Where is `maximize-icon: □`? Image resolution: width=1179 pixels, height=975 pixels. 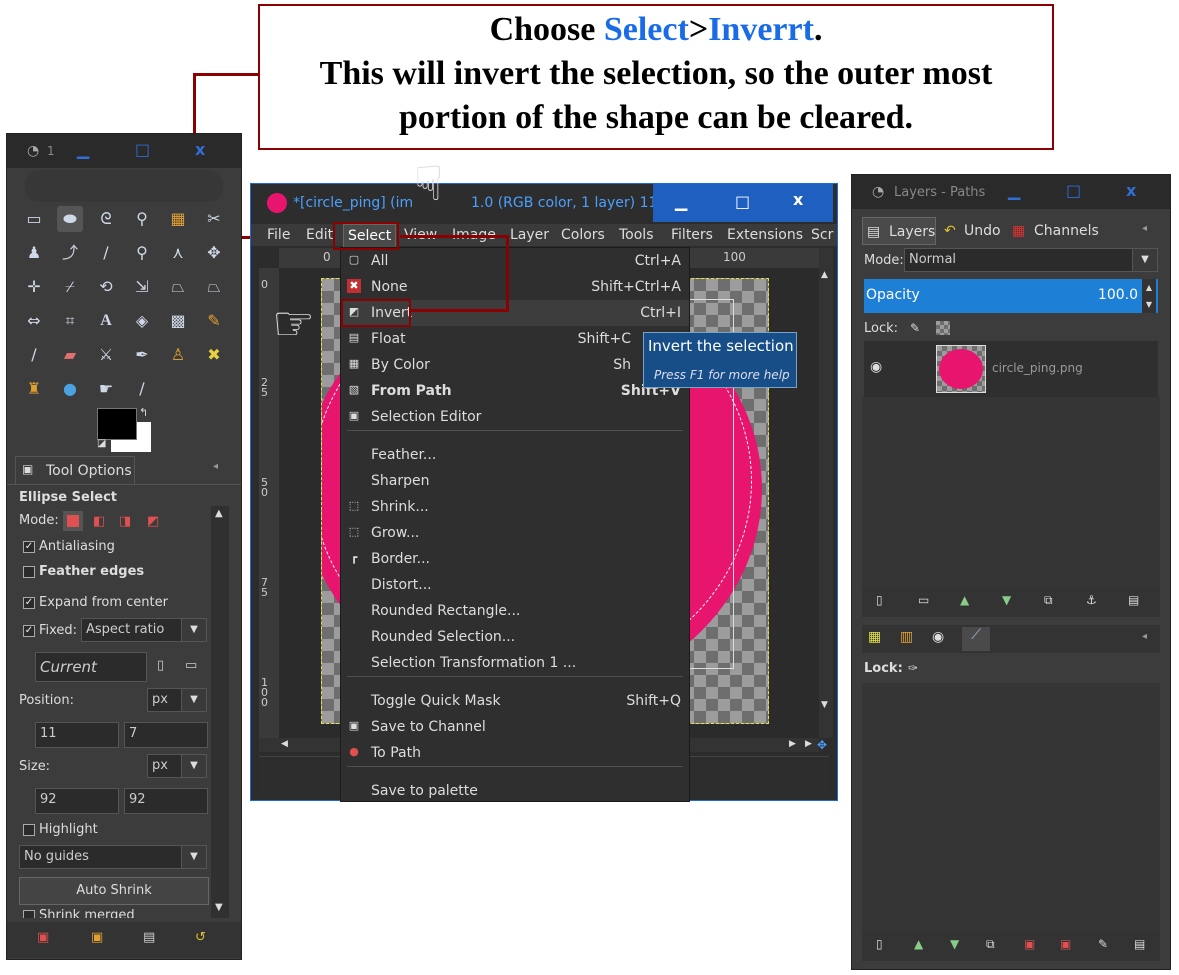 maximize-icon: □ is located at coordinates (1073, 190).